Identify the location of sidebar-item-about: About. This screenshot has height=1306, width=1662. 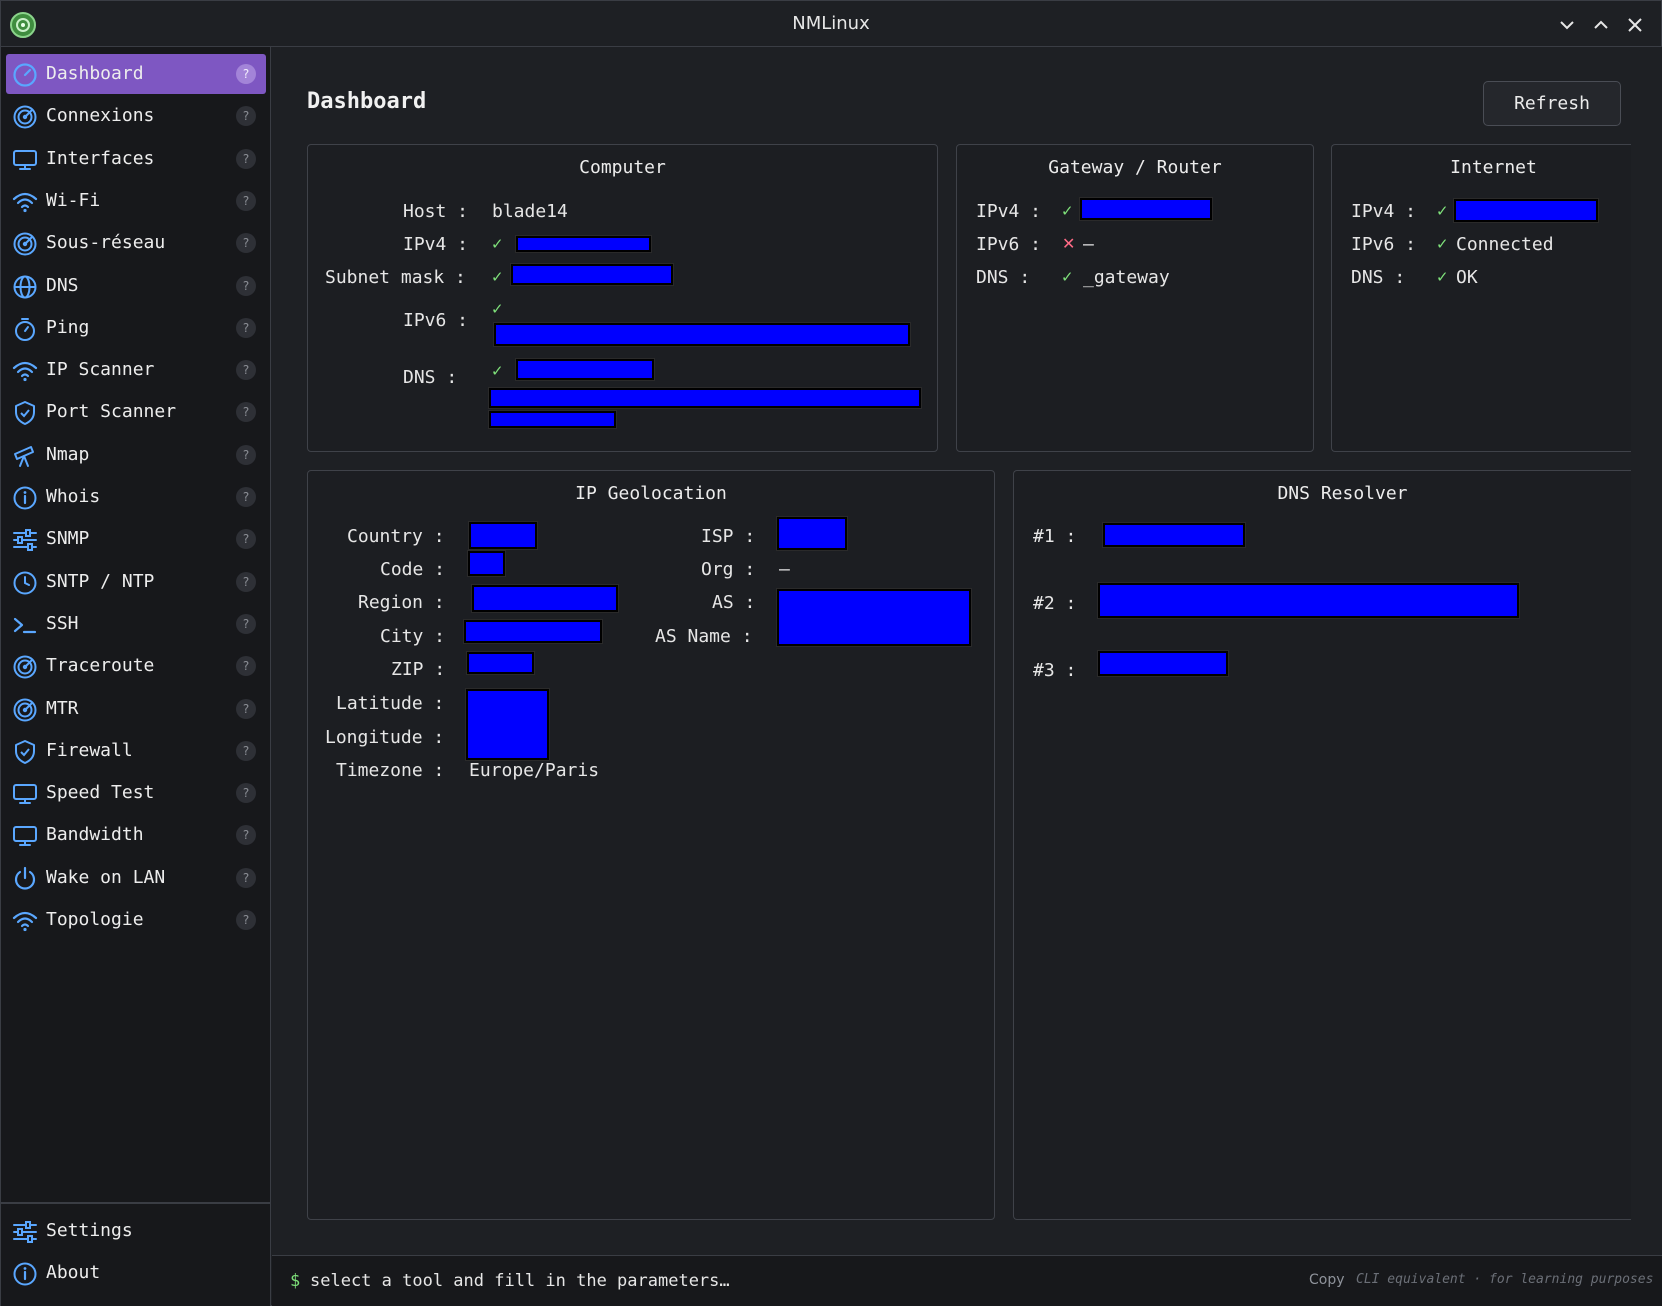
(136, 1273).